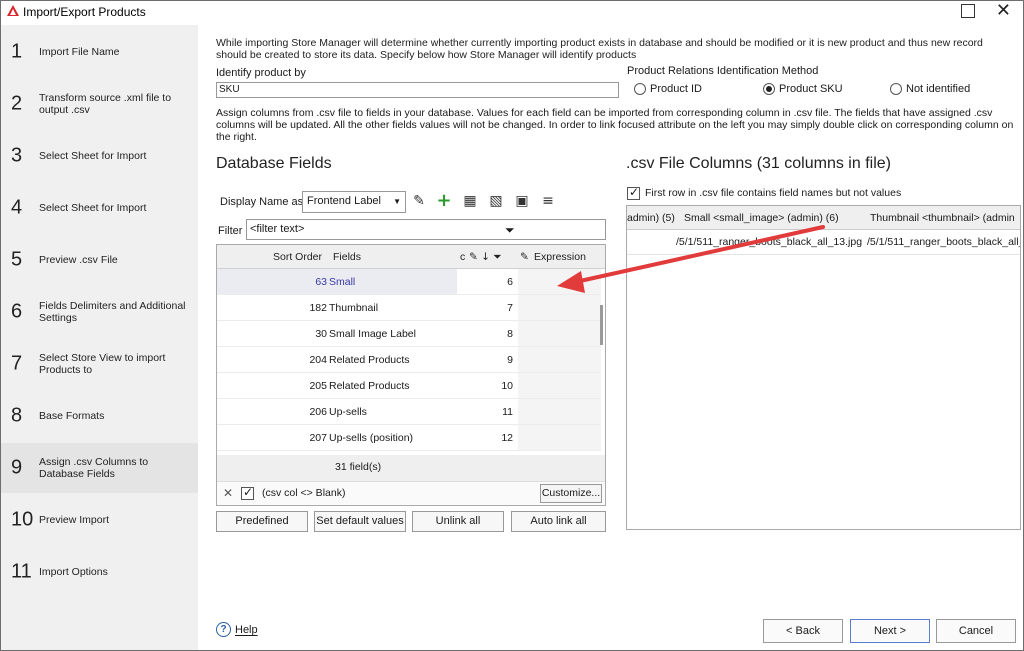 The height and width of the screenshot is (651, 1024). What do you see at coordinates (510, 230) in the screenshot?
I see `clear-filter-icon: ⏷` at bounding box center [510, 230].